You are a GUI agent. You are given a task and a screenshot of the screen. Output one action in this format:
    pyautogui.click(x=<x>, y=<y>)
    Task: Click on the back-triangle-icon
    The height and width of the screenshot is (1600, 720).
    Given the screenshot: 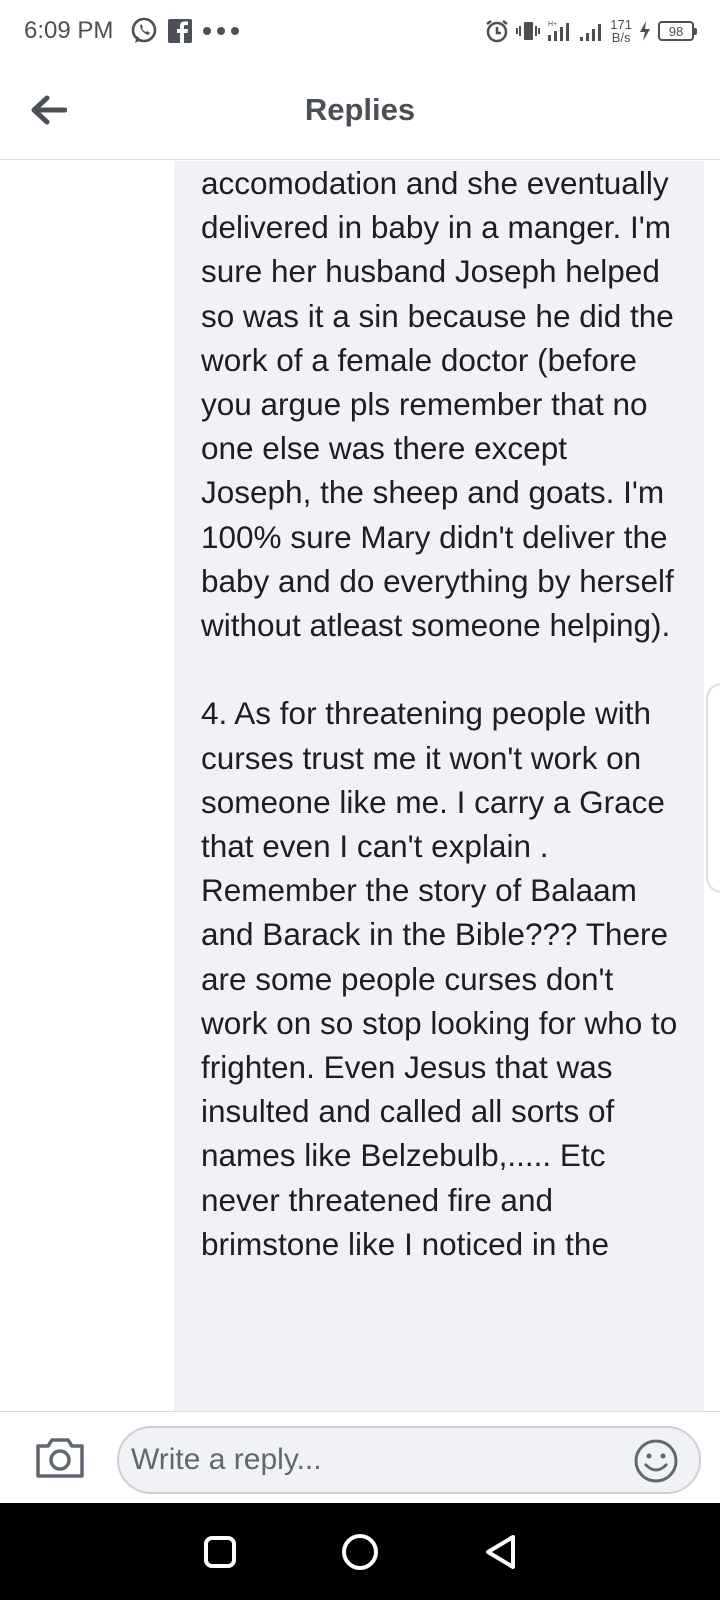 What is the action you would take?
    pyautogui.click(x=500, y=1551)
    